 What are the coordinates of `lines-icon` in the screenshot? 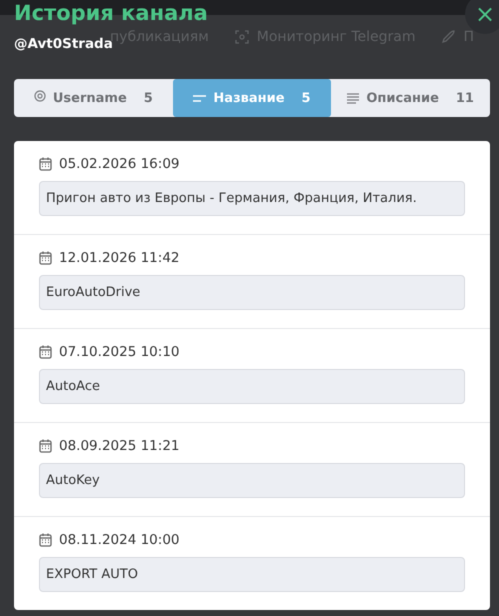 It's located at (199, 98).